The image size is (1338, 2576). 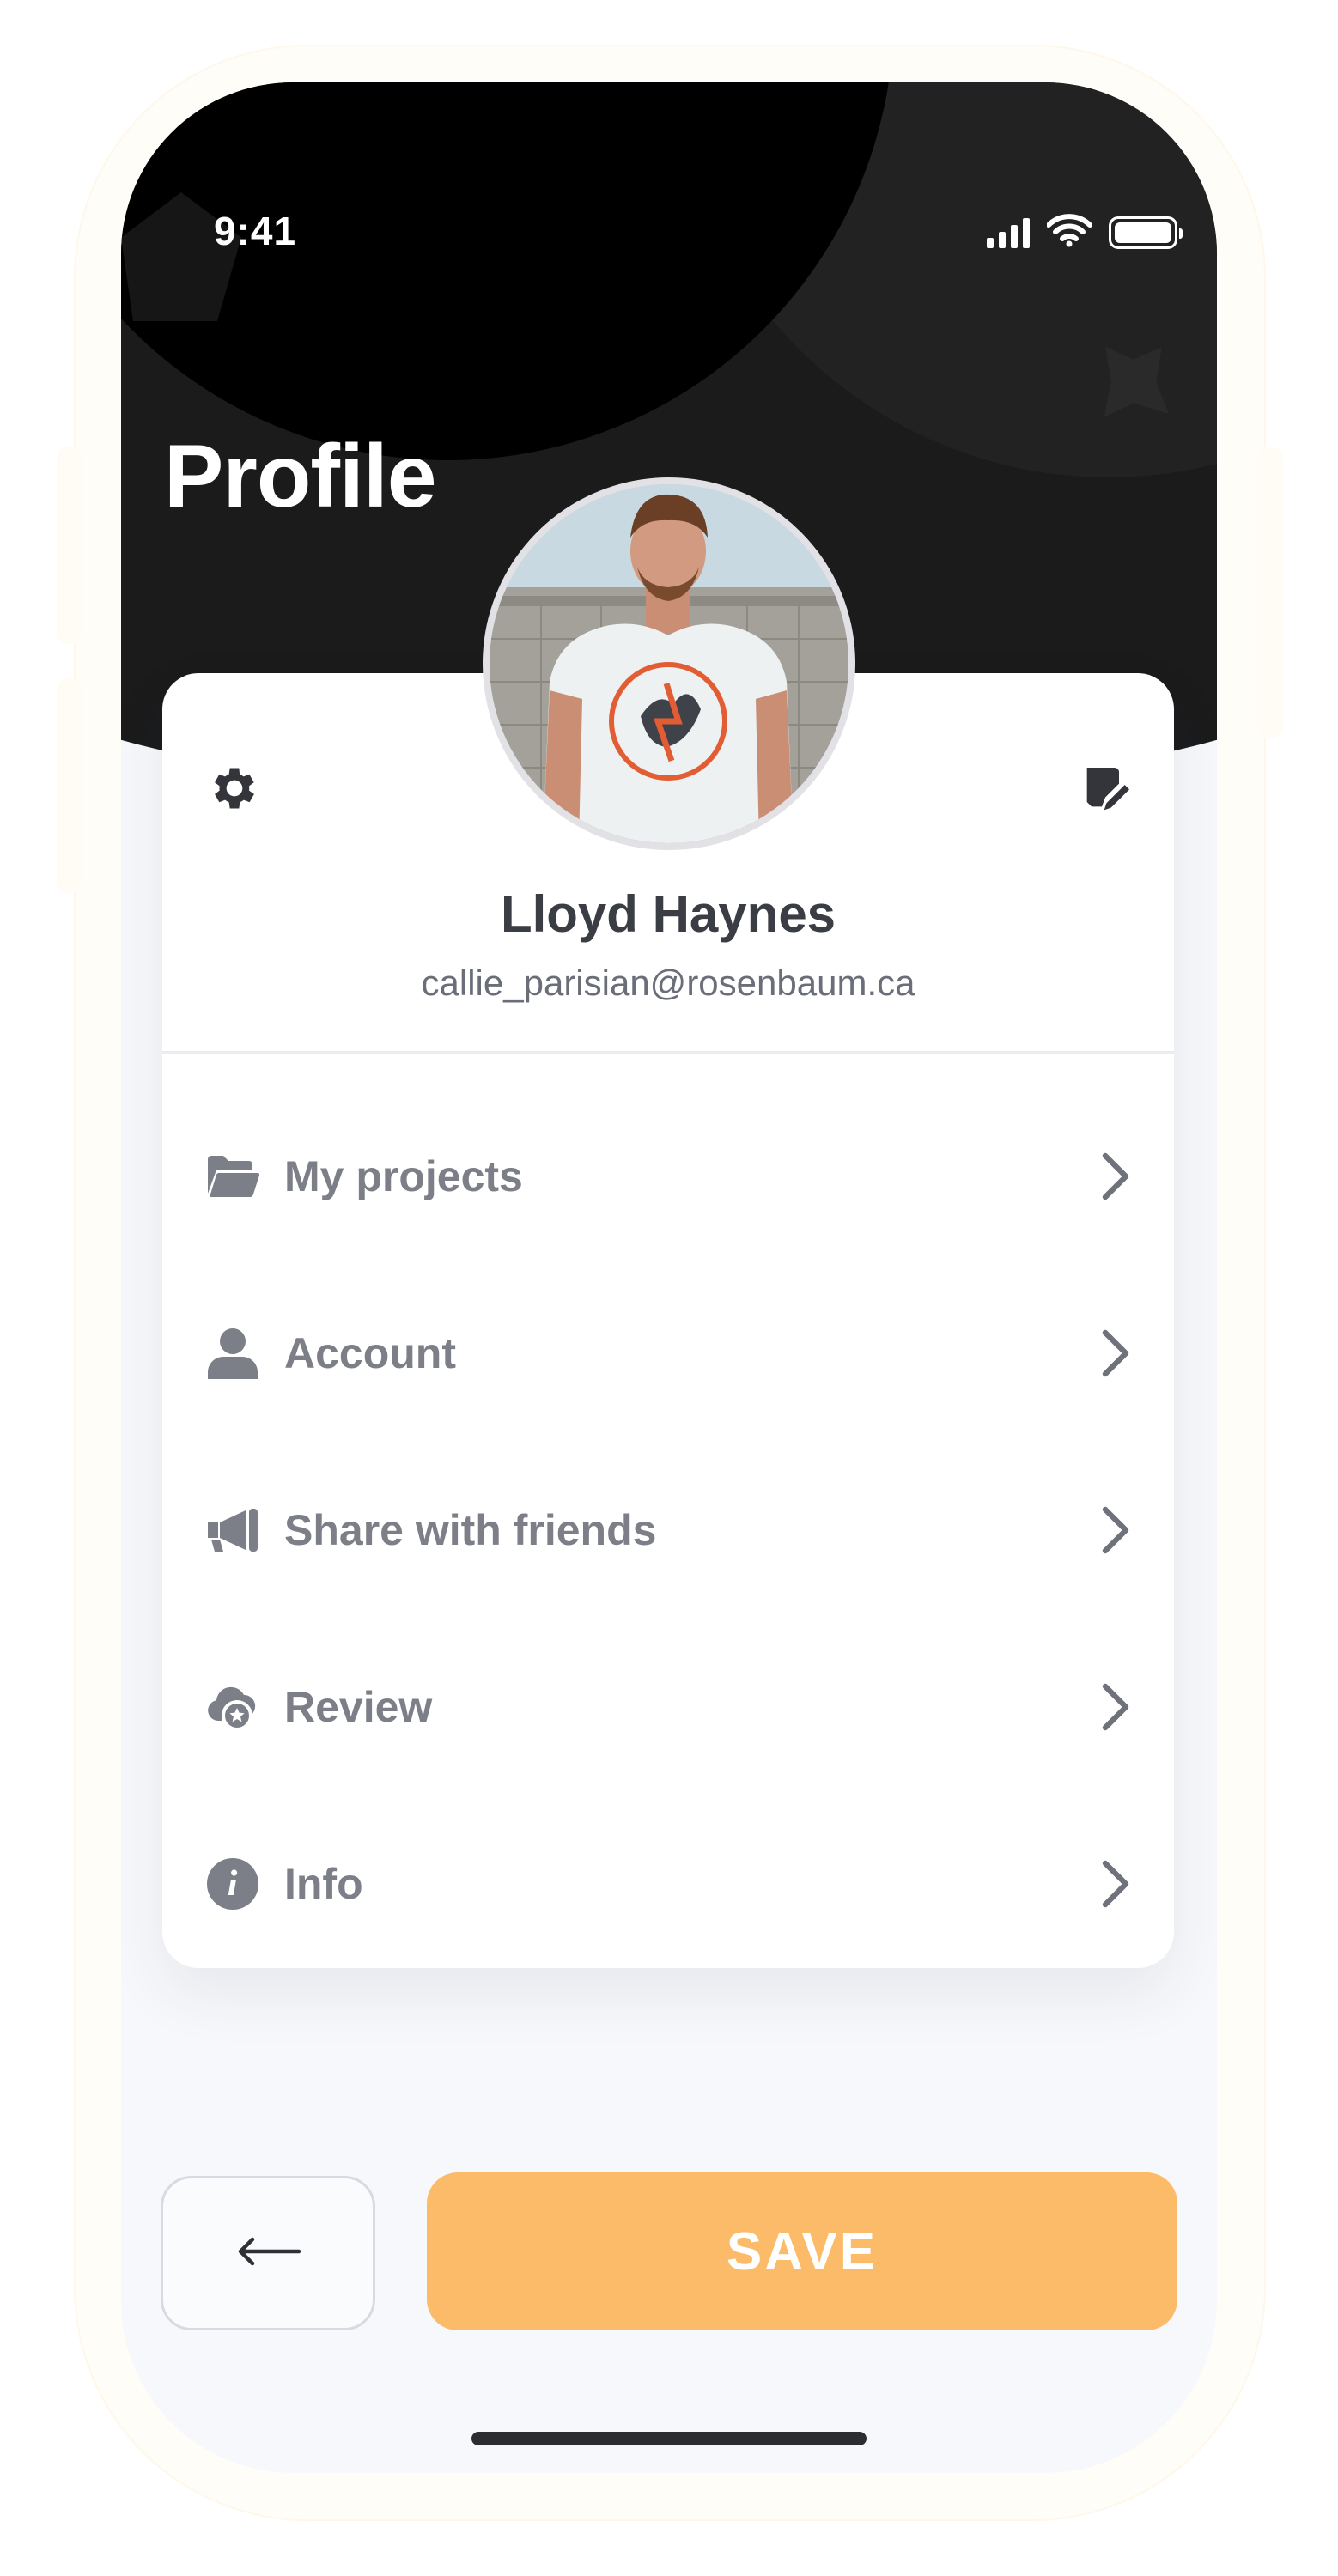 I want to click on menu-item-label: Review, so click(x=358, y=1707).